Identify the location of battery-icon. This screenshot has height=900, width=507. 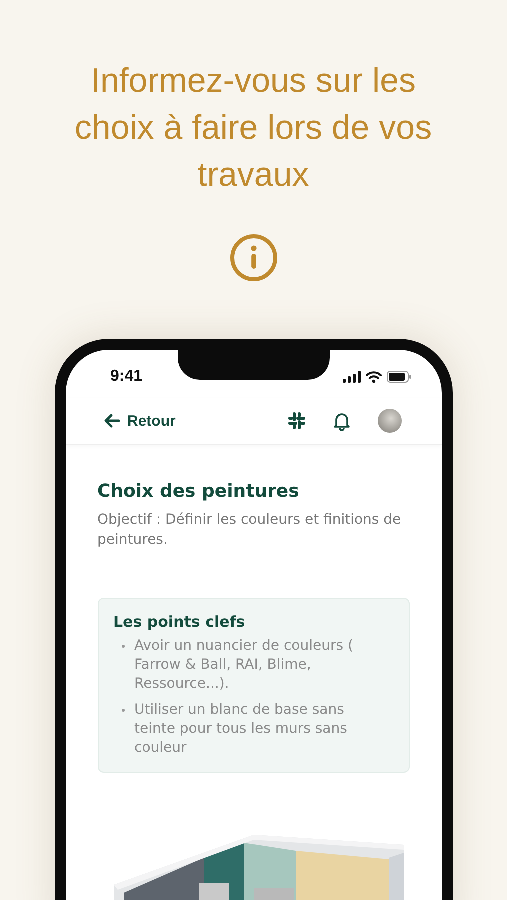
(399, 377).